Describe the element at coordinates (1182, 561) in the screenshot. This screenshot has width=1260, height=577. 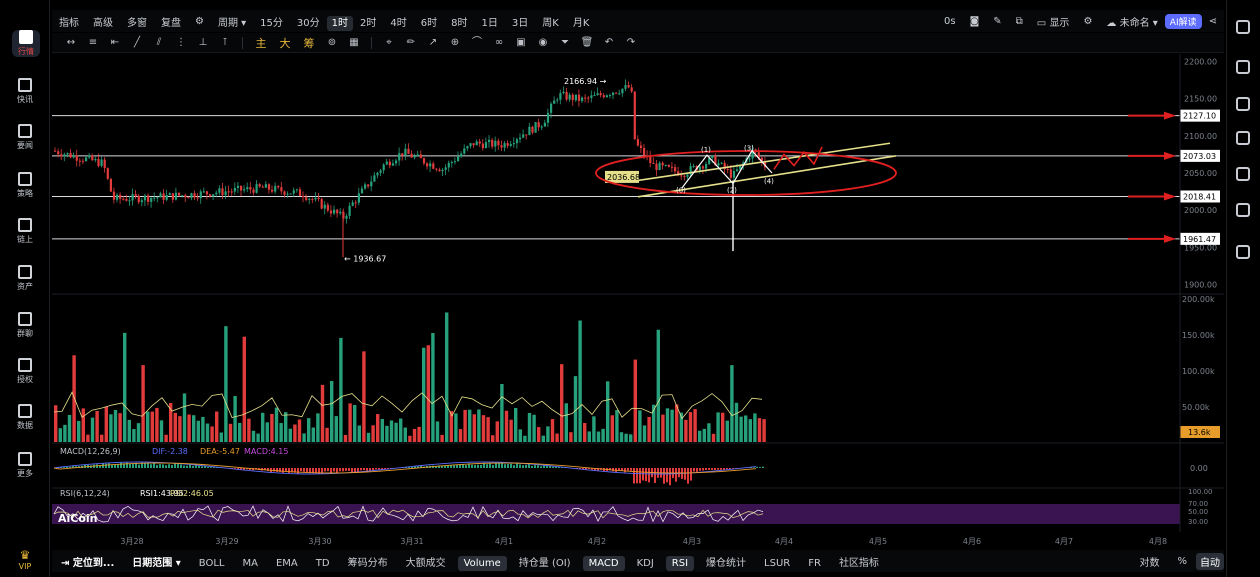
I see `percent-scale-toggle: %` at that location.